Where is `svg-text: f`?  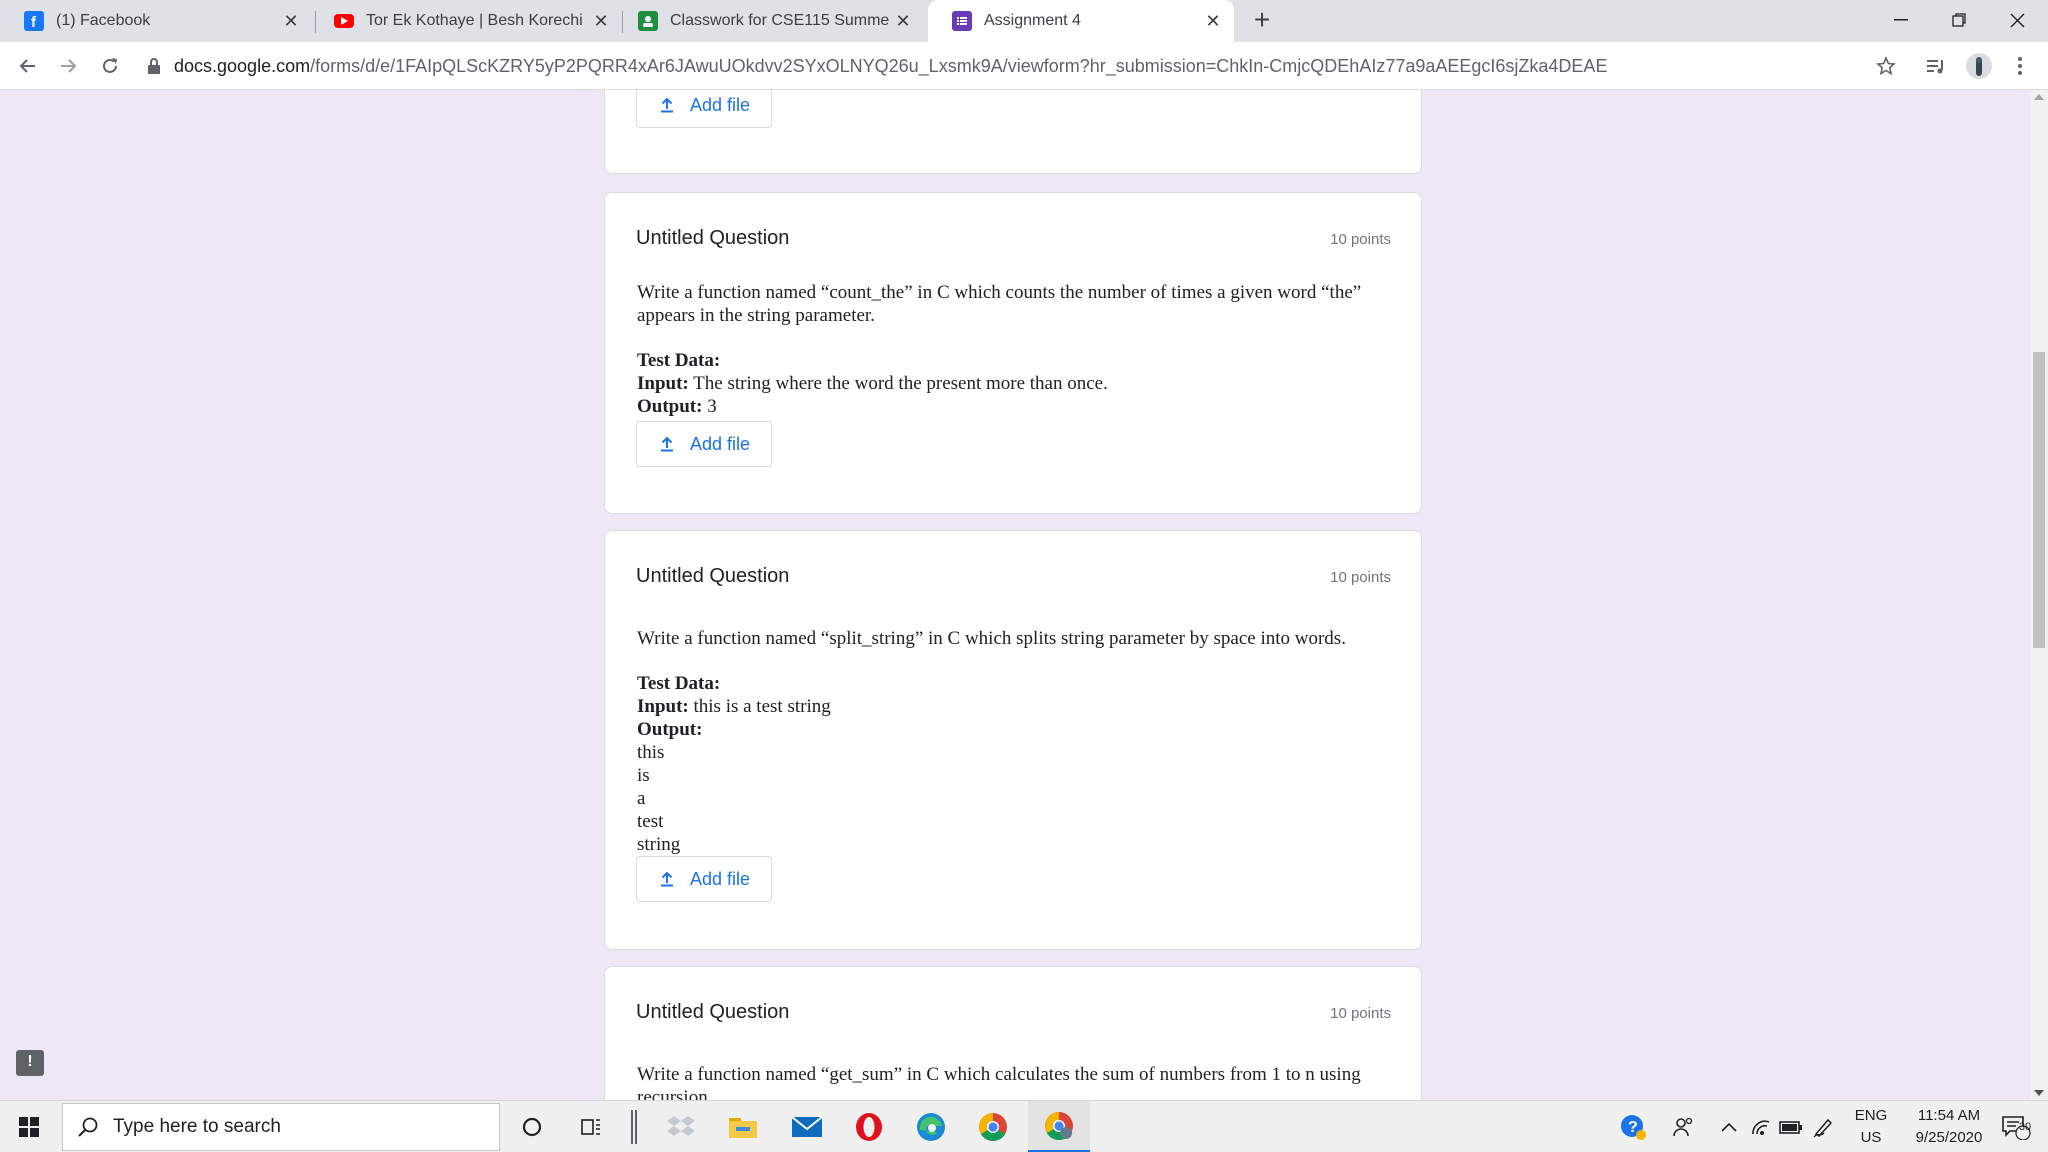 svg-text: f is located at coordinates (34, 21).